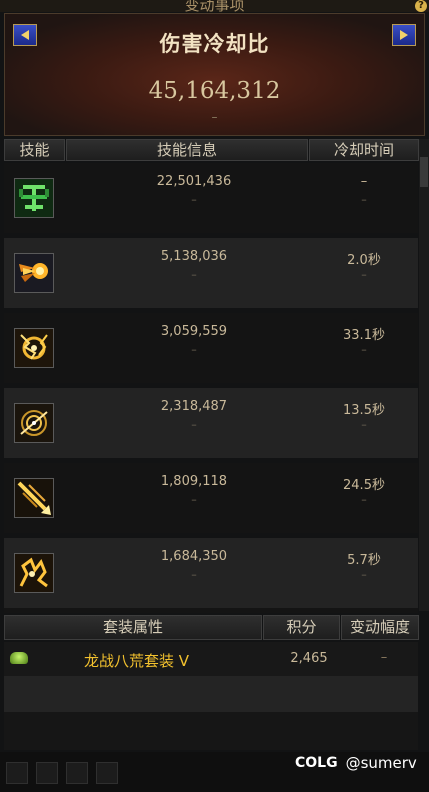 This screenshot has height=792, width=429. Describe the element at coordinates (194, 331) in the screenshot. I see `skill-damage: 3,059,559` at that location.